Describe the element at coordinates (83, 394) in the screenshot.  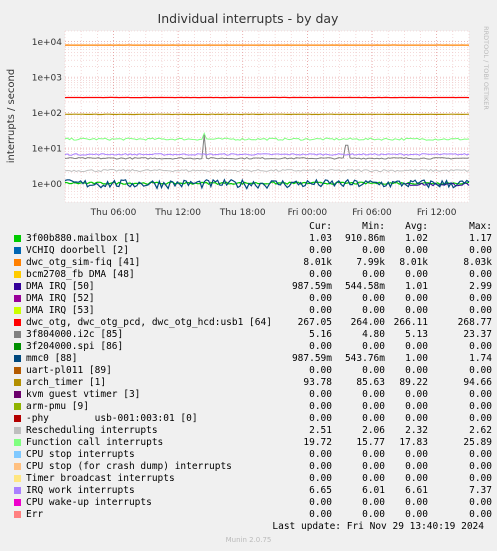
I see `legend-series-name: kvm guest vtimer [3]` at that location.